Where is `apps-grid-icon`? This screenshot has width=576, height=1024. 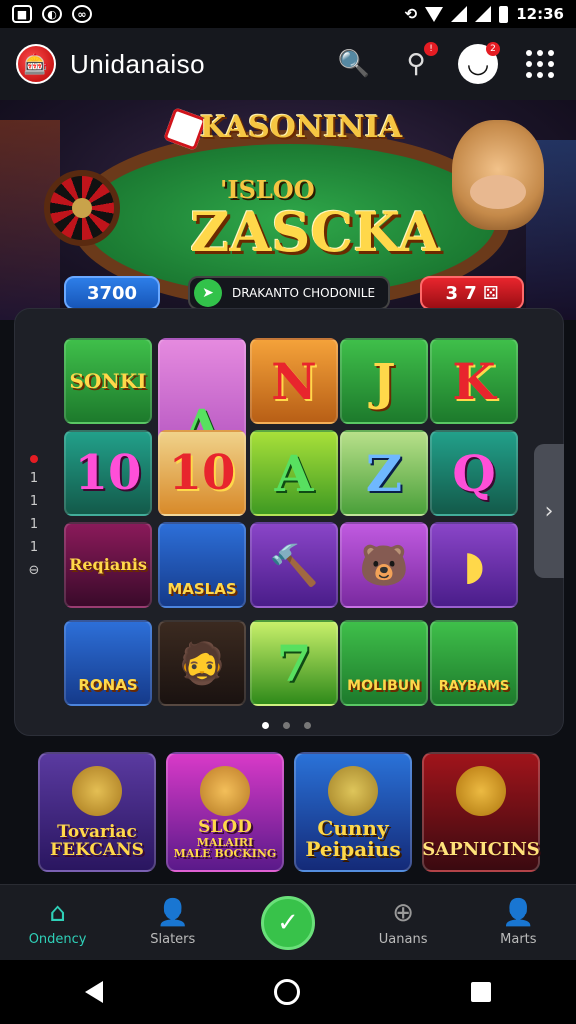
apps-grid-icon is located at coordinates (540, 64).